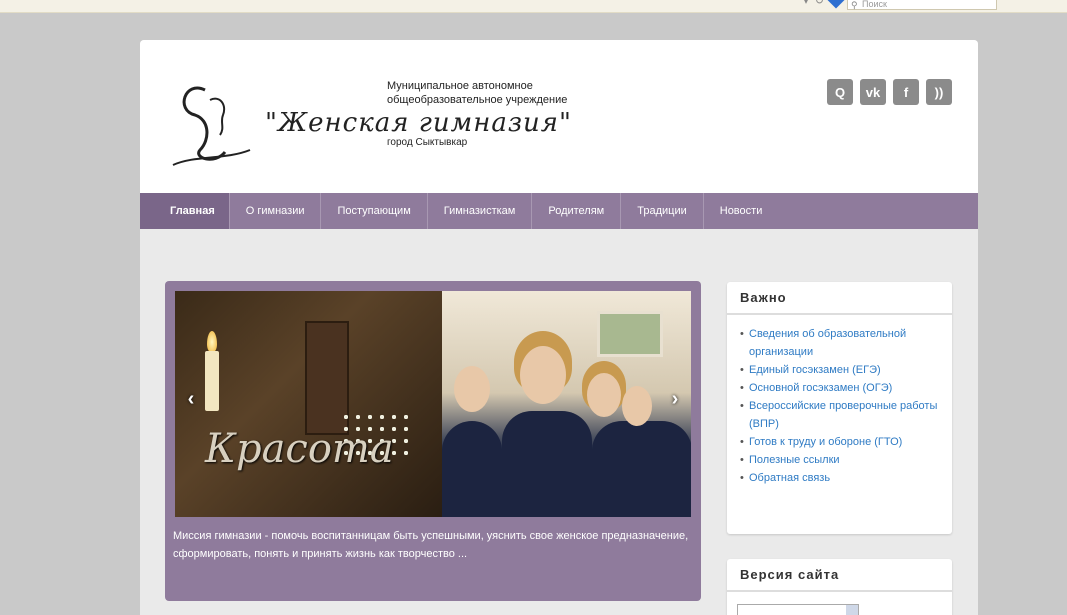  What do you see at coordinates (840, 343) in the screenshot?
I see `list-item: Сведения об образовательной организации` at bounding box center [840, 343].